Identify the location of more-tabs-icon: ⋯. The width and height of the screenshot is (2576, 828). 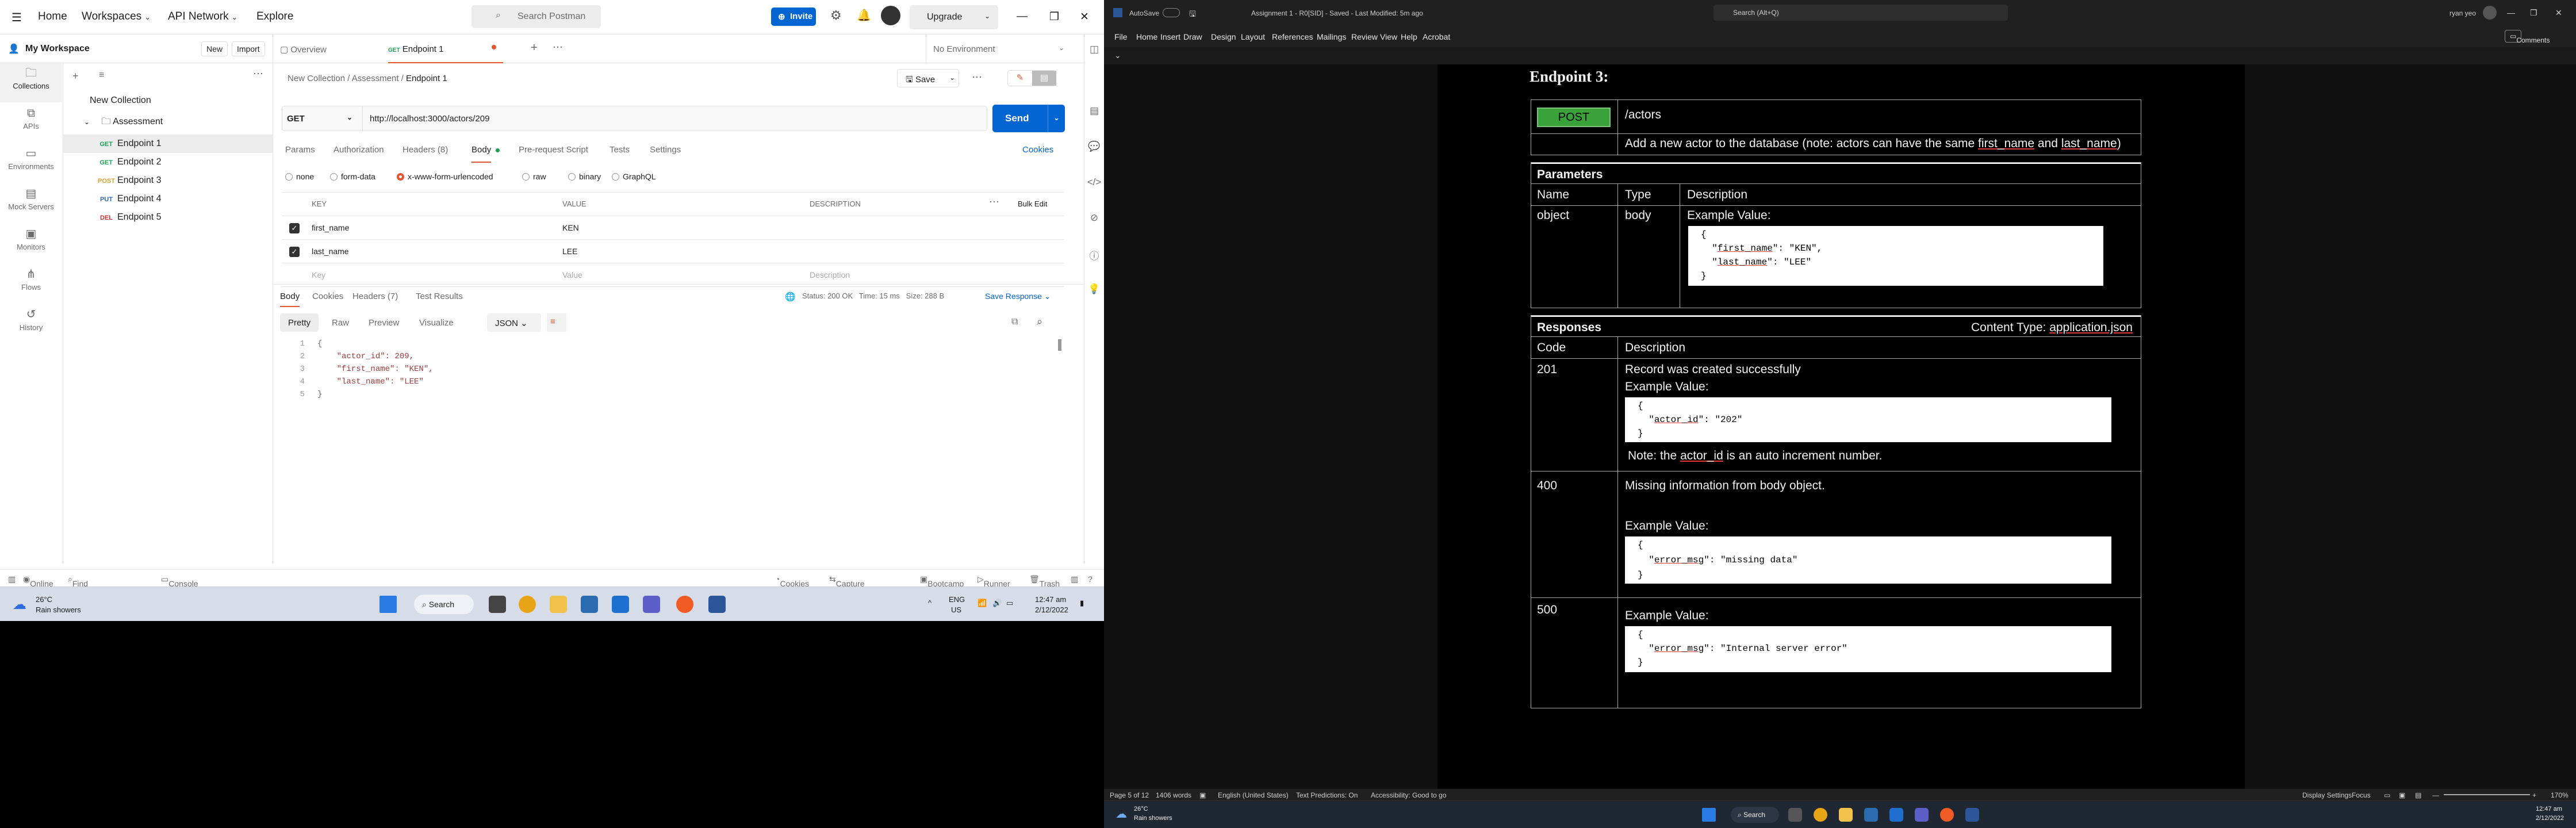
(558, 47).